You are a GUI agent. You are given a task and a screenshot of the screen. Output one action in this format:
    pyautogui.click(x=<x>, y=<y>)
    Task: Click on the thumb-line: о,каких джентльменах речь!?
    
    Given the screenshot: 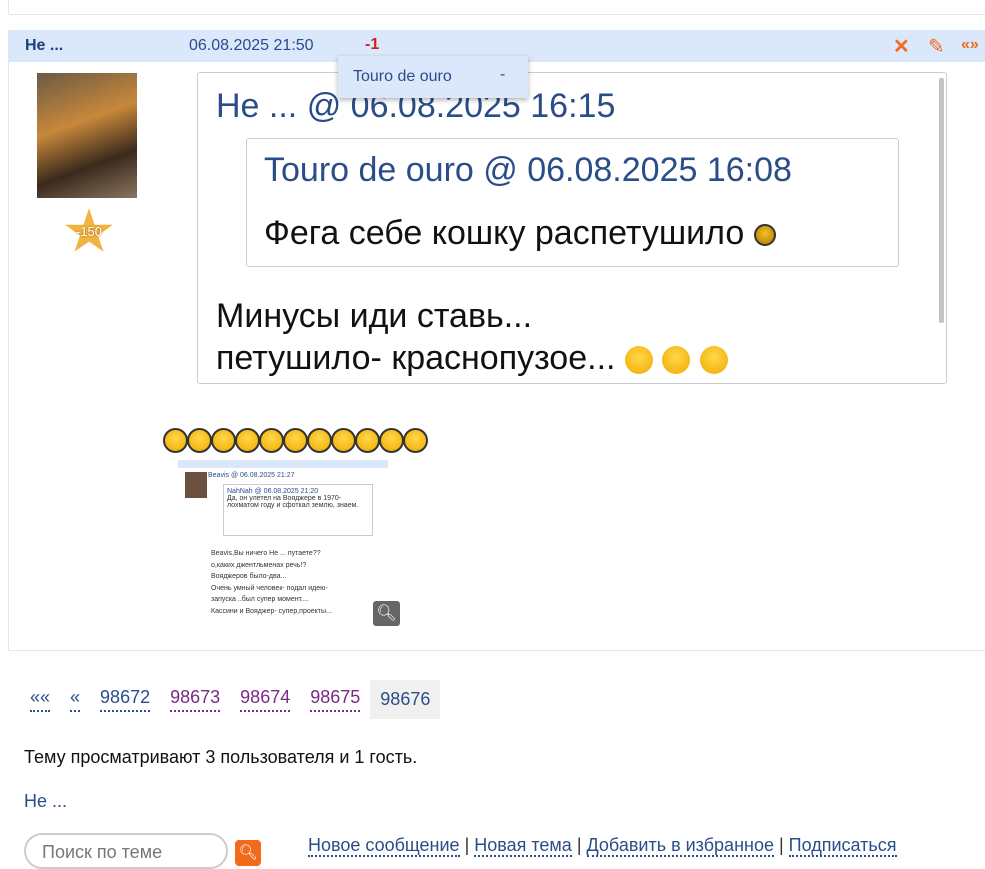 What is the action you would take?
    pyautogui.click(x=259, y=565)
    